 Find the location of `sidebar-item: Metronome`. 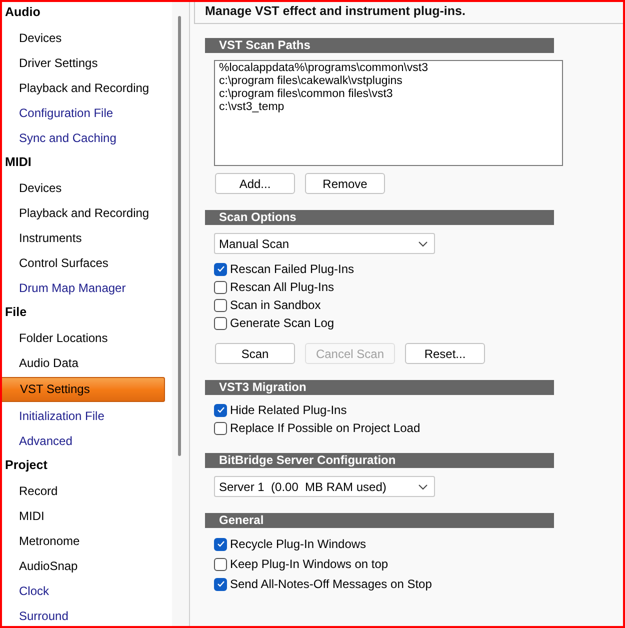

sidebar-item: Metronome is located at coordinates (87, 540).